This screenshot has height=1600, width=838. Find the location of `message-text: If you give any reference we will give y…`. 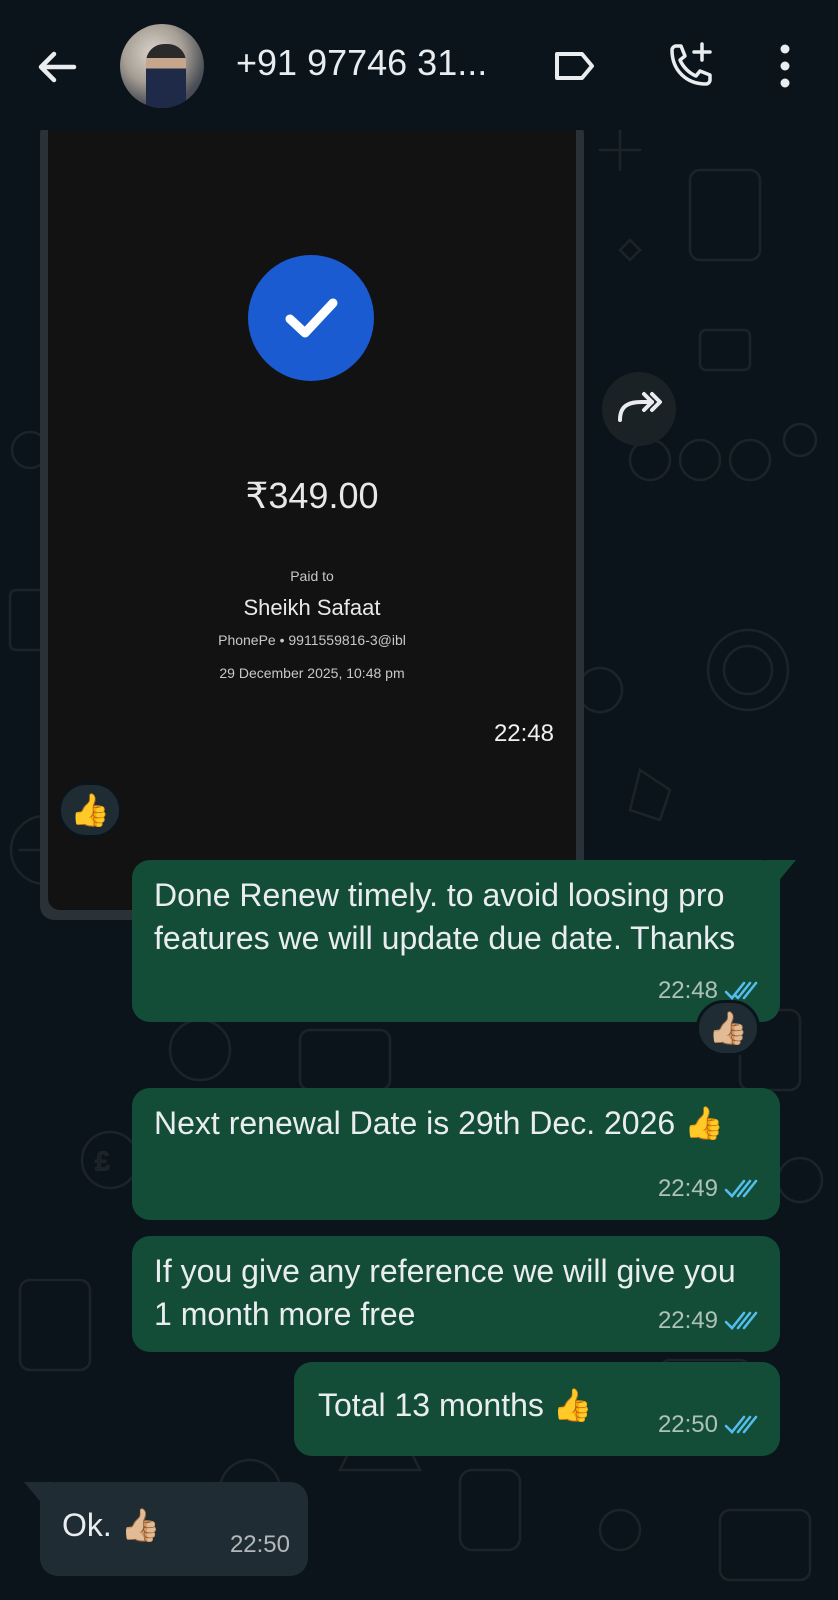

message-text: If you give any reference we will give y… is located at coordinates (445, 1292).